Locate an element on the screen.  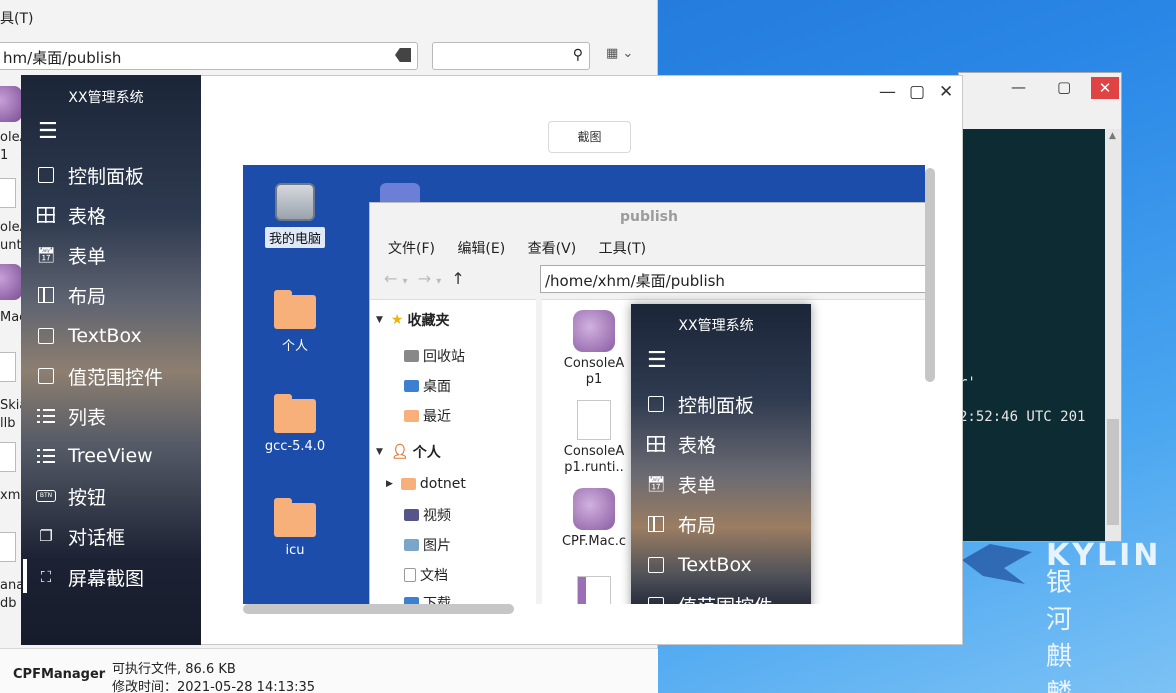
sidebar-item-form: 📅︎ 表单 is located at coordinates (70, 255).